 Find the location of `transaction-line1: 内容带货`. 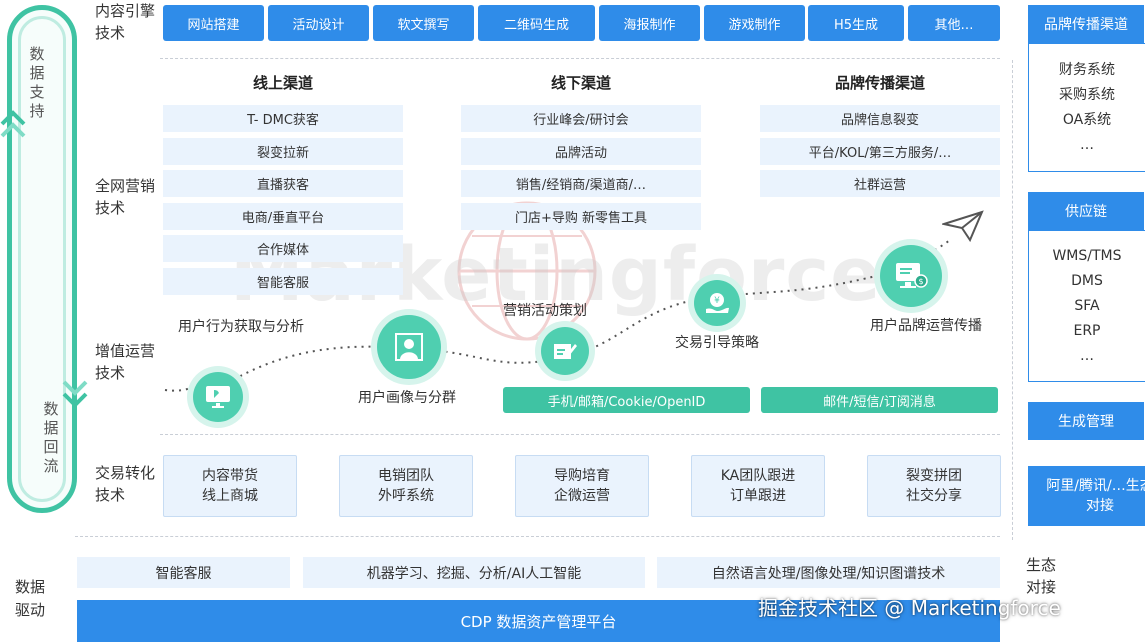

transaction-line1: 内容带货 is located at coordinates (230, 476).